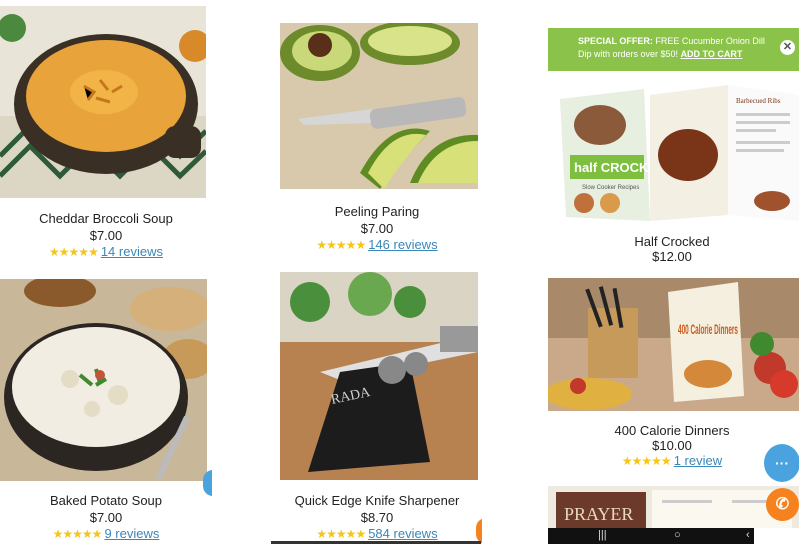 The height and width of the screenshot is (544, 799). I want to click on product-image-cheddar-soup, so click(103, 102).